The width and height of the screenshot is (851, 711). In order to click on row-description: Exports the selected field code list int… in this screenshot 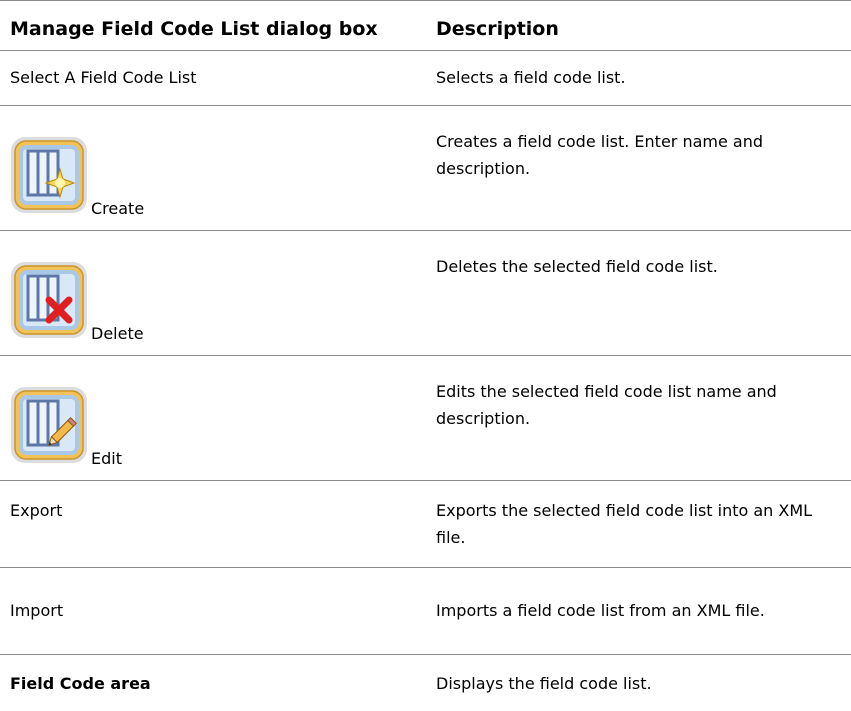, I will do `click(624, 524)`.